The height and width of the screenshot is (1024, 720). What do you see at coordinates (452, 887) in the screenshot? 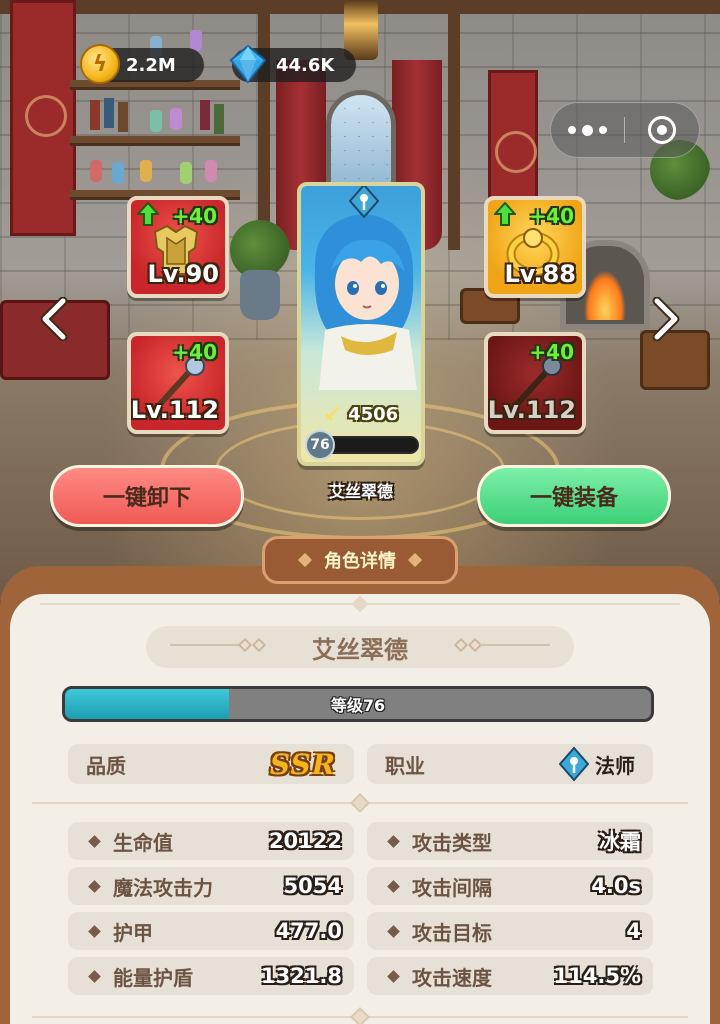
I see `stat-label: 攻击间隔` at bounding box center [452, 887].